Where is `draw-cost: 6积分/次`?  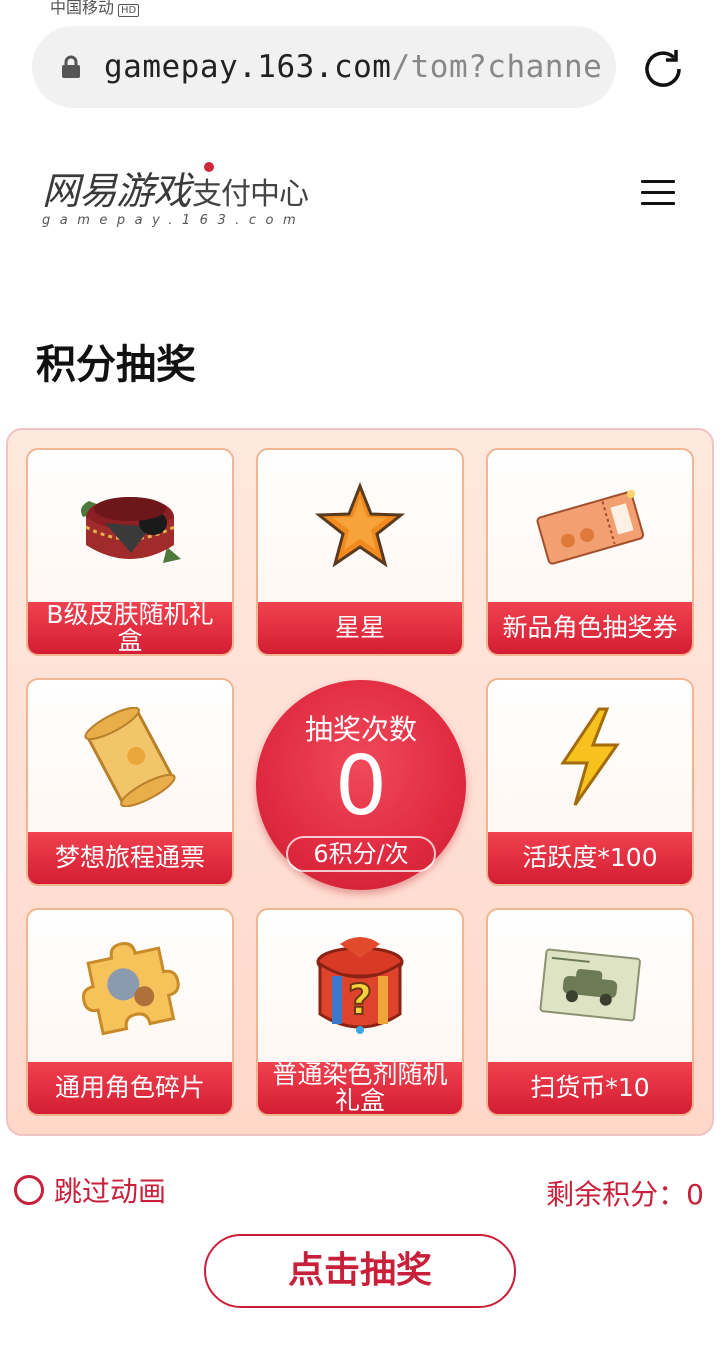
draw-cost: 6积分/次 is located at coordinates (361, 854).